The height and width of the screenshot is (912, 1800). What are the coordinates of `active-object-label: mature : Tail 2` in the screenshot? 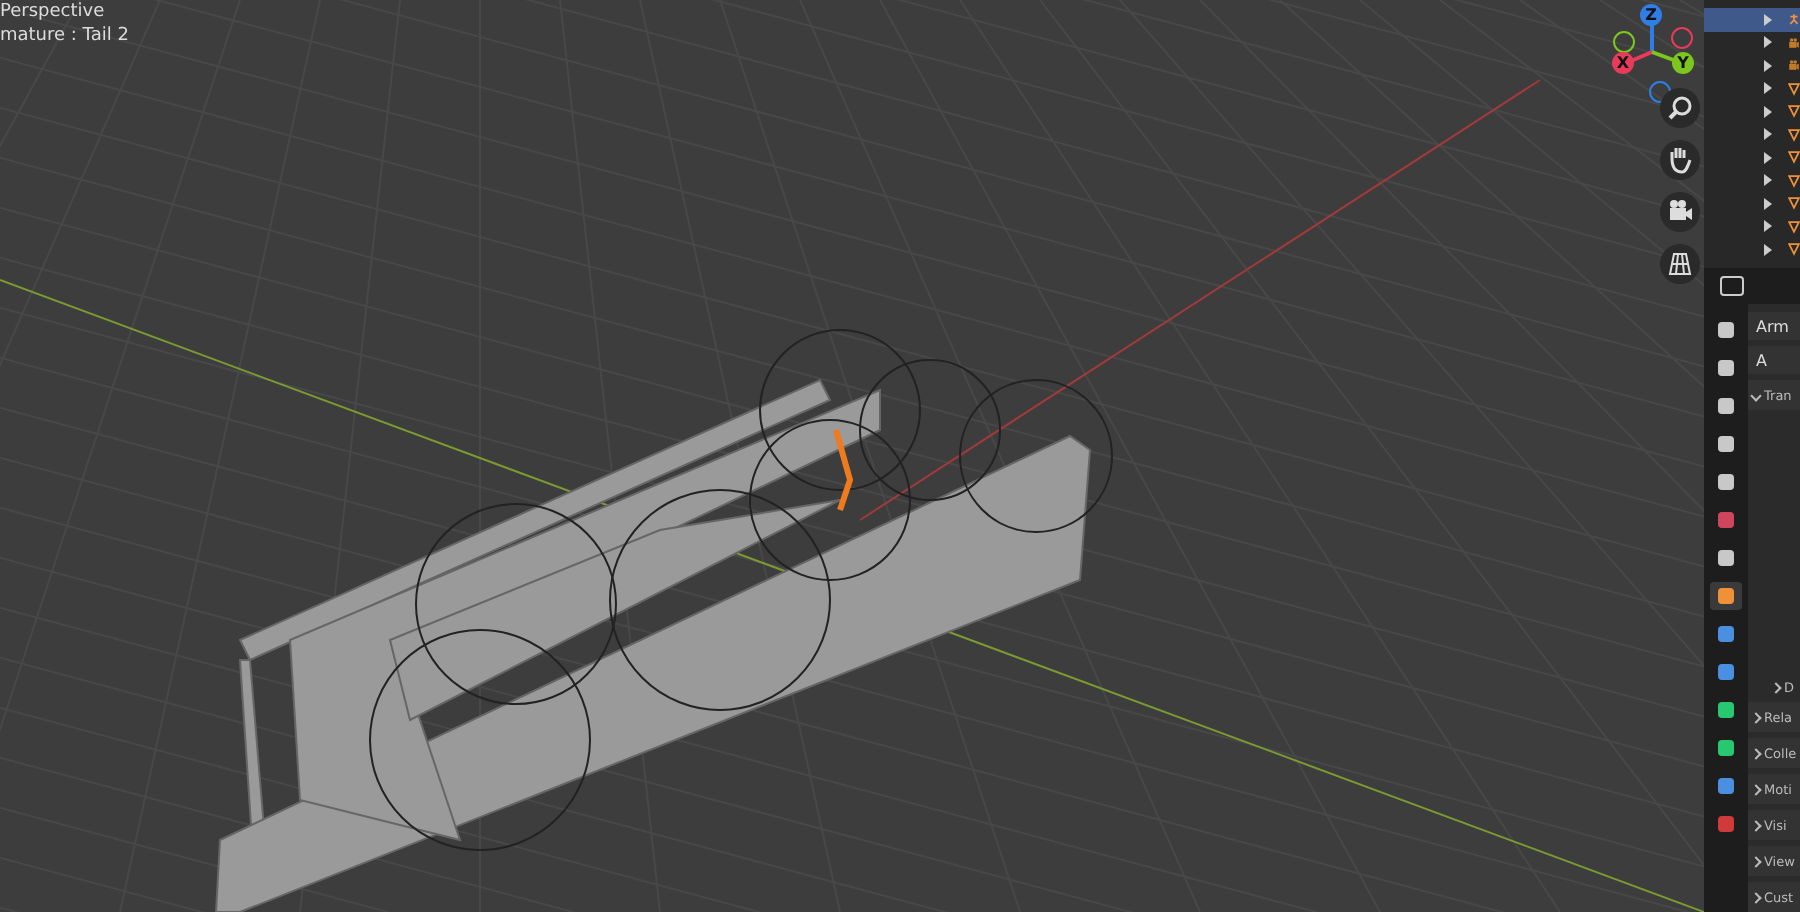 It's located at (64, 36).